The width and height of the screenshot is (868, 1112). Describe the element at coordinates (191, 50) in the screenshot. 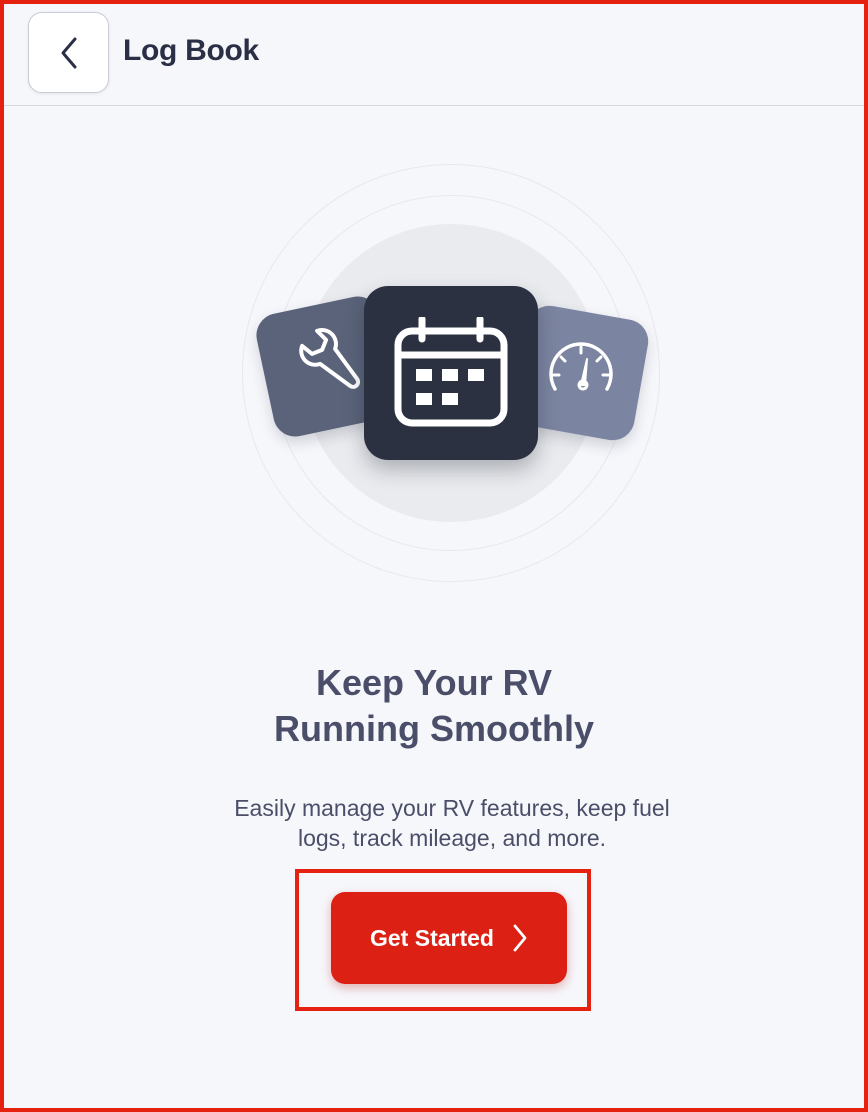

I see `page-title: Log Book` at that location.